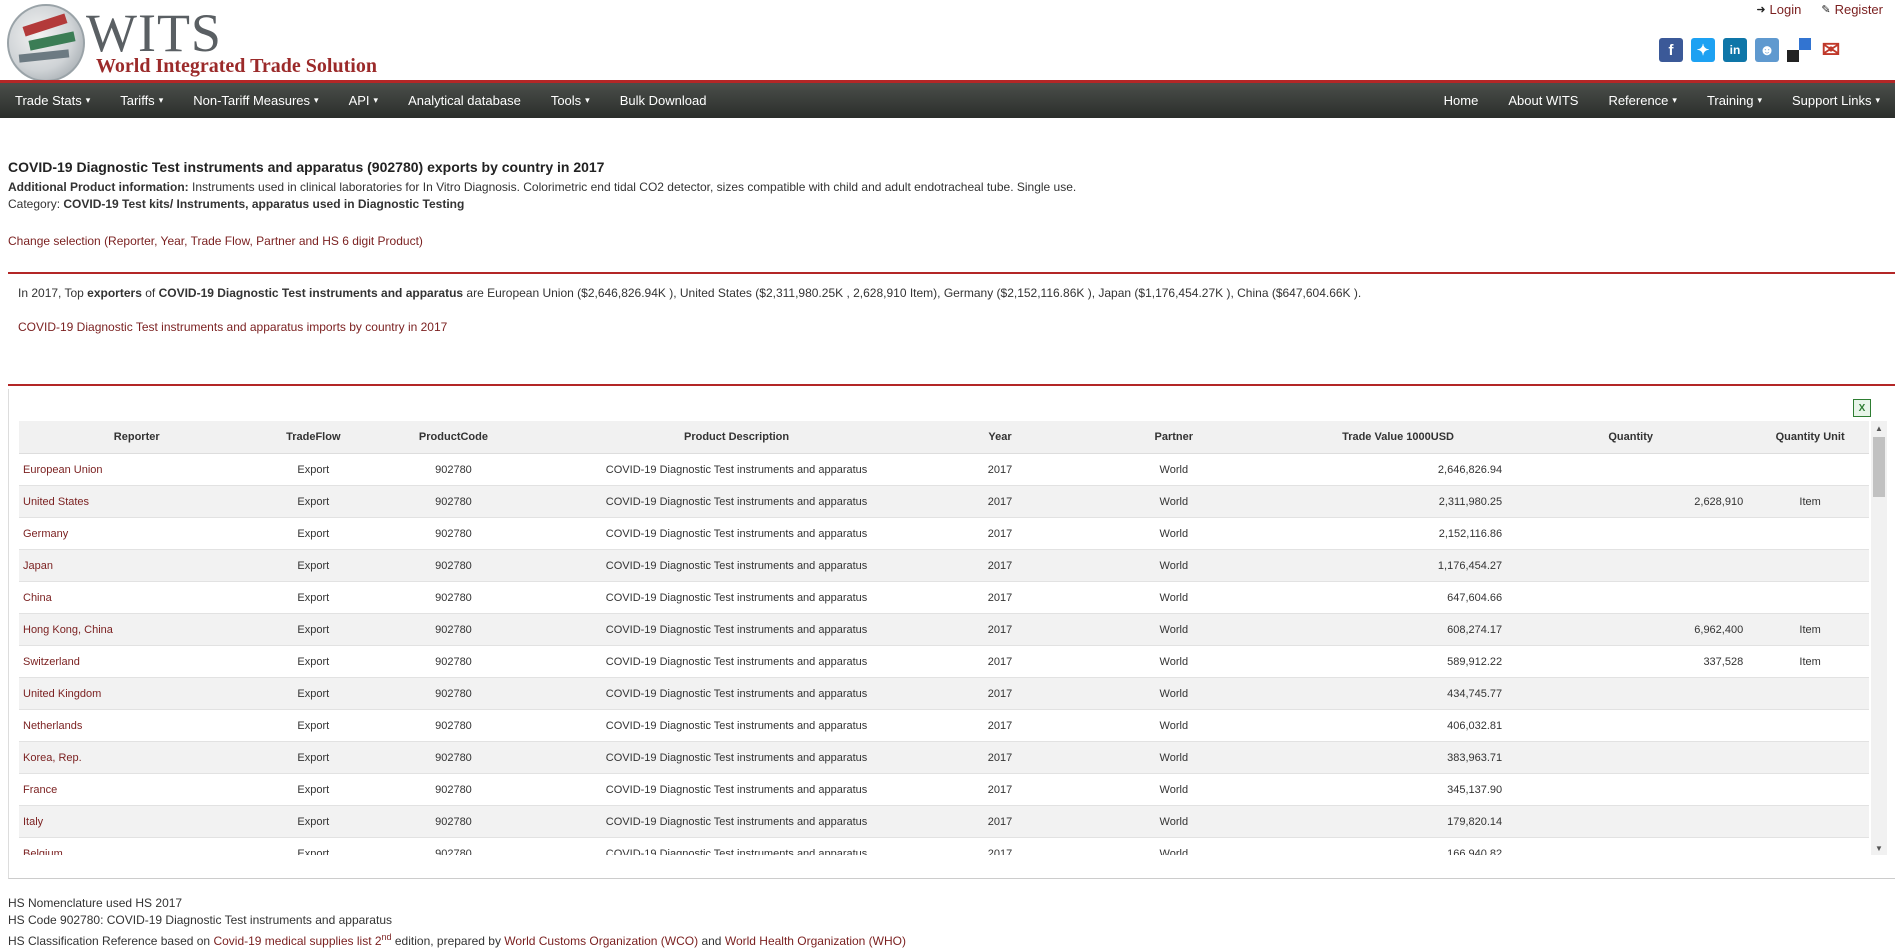 The height and width of the screenshot is (952, 1895). I want to click on who-link: World Health Organization (WHO), so click(815, 941).